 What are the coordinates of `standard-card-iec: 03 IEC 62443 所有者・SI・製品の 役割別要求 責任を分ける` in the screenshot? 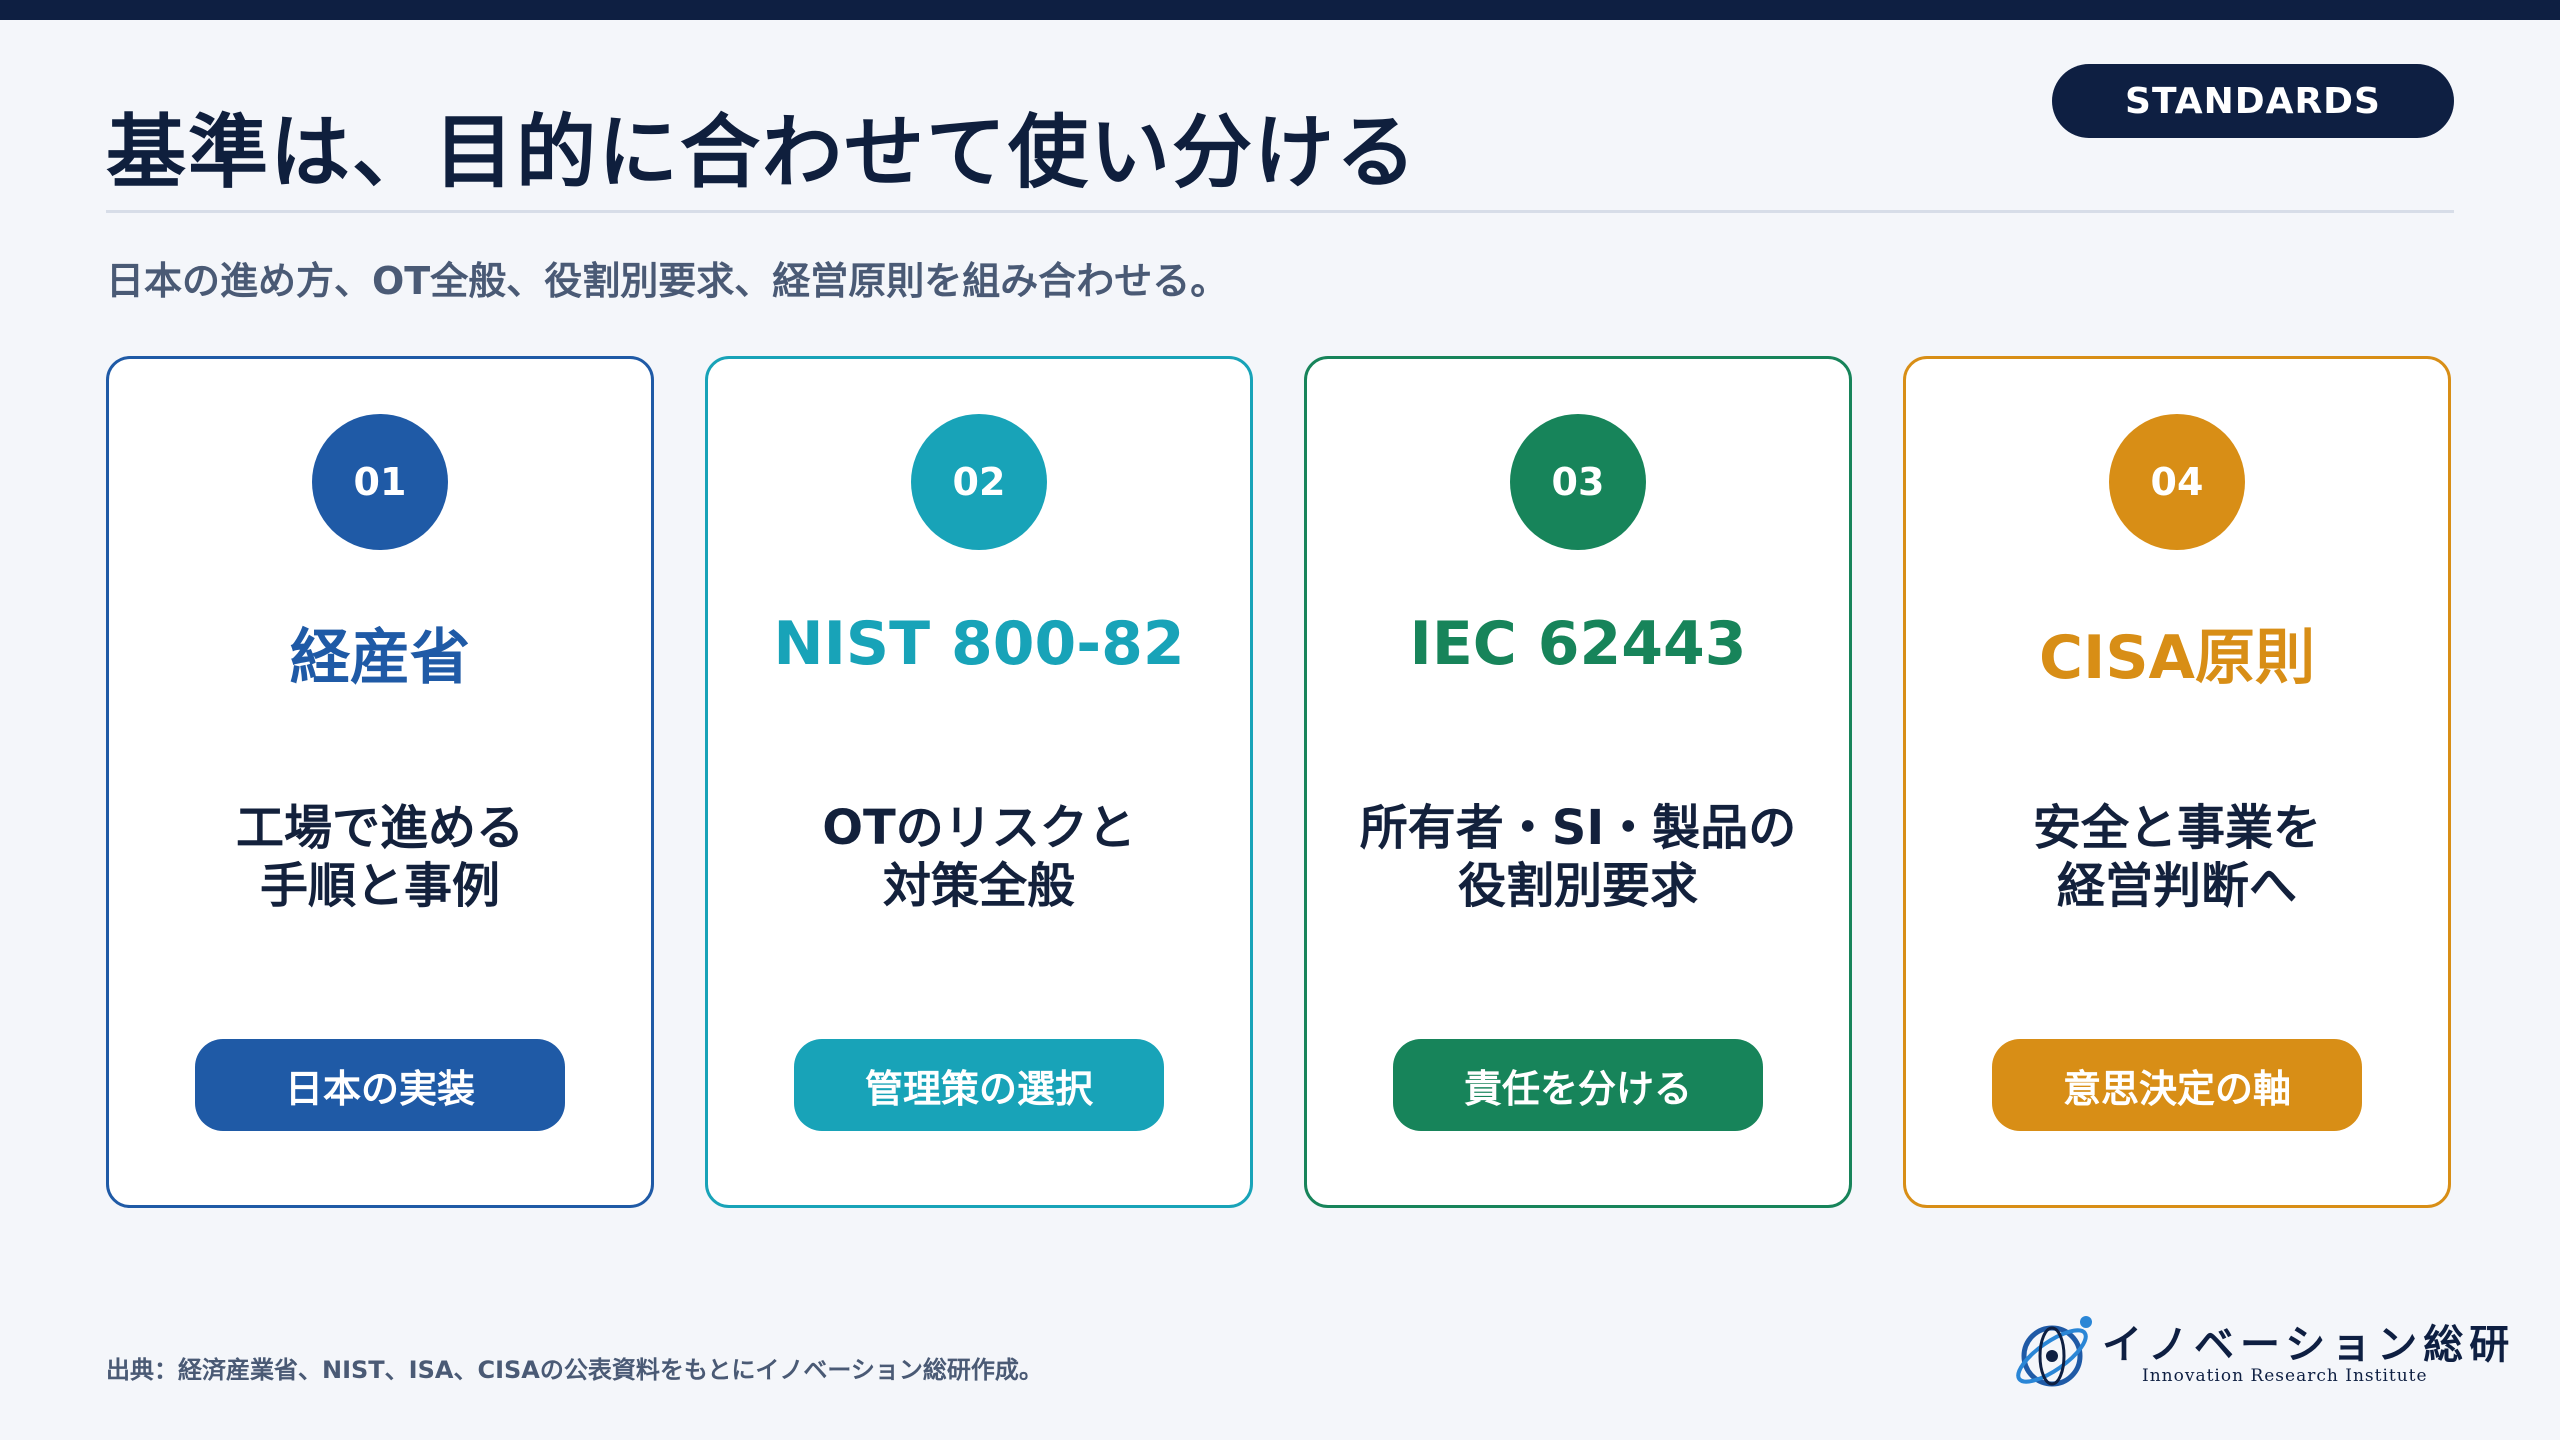 It's located at (1578, 782).